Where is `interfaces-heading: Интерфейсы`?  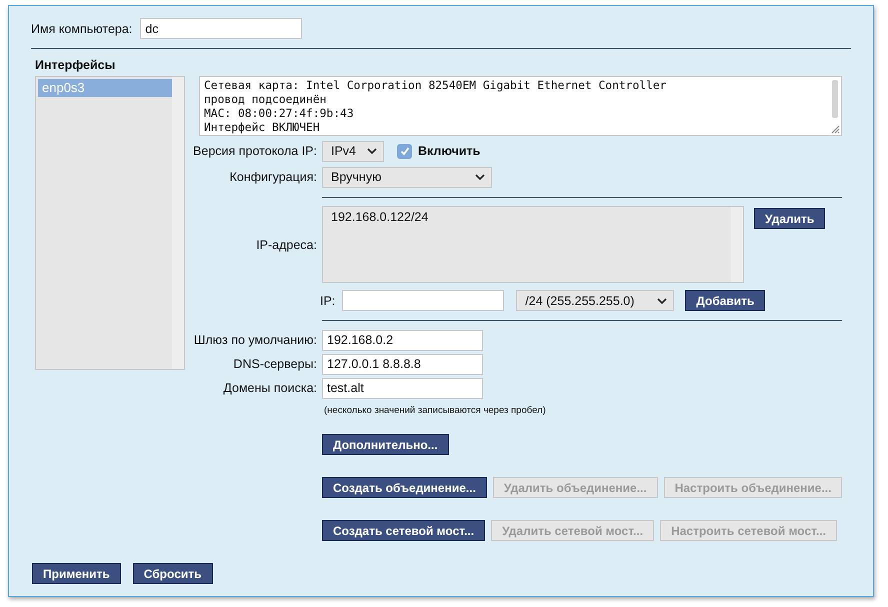
interfaces-heading: Интерфейсы is located at coordinates (75, 65).